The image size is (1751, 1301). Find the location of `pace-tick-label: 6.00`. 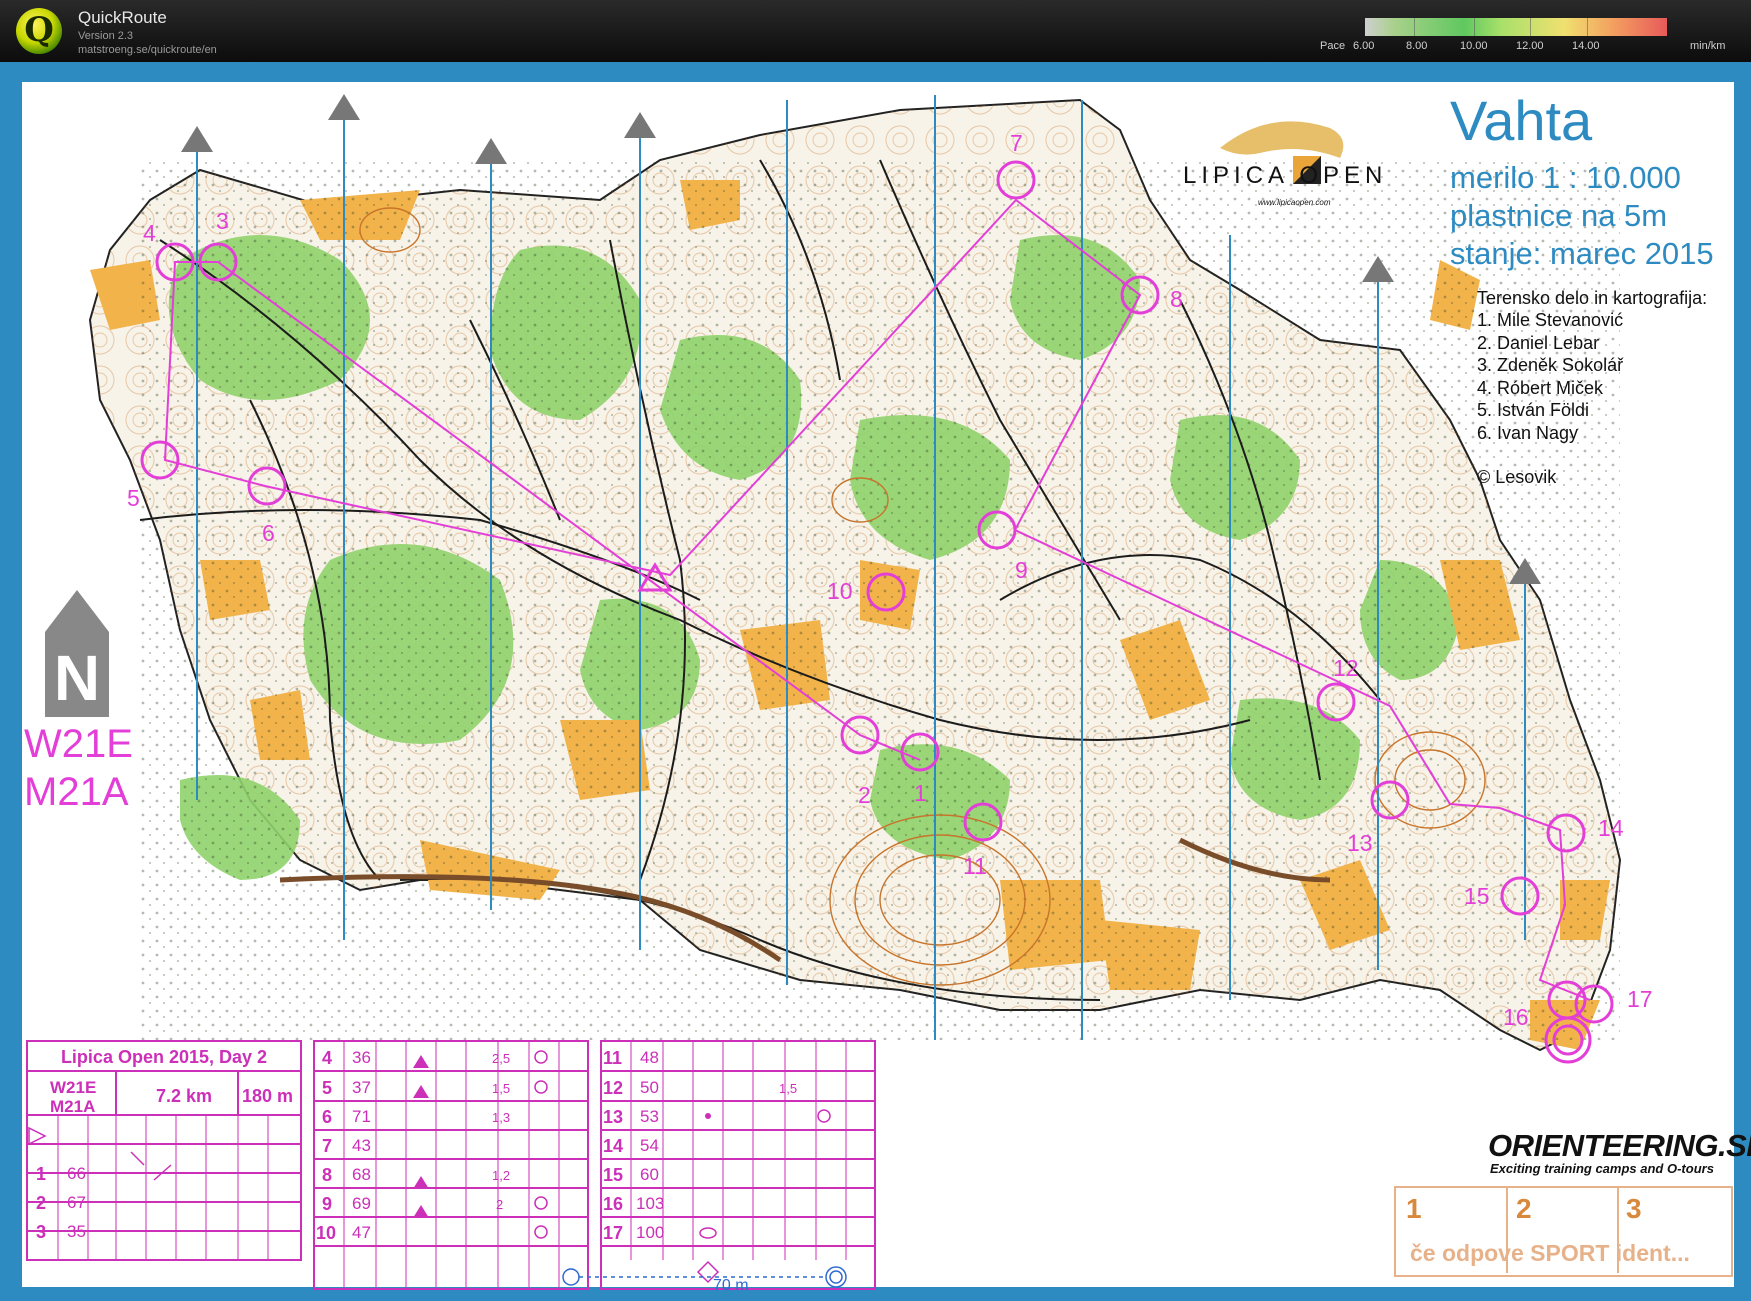

pace-tick-label: 6.00 is located at coordinates (1364, 46).